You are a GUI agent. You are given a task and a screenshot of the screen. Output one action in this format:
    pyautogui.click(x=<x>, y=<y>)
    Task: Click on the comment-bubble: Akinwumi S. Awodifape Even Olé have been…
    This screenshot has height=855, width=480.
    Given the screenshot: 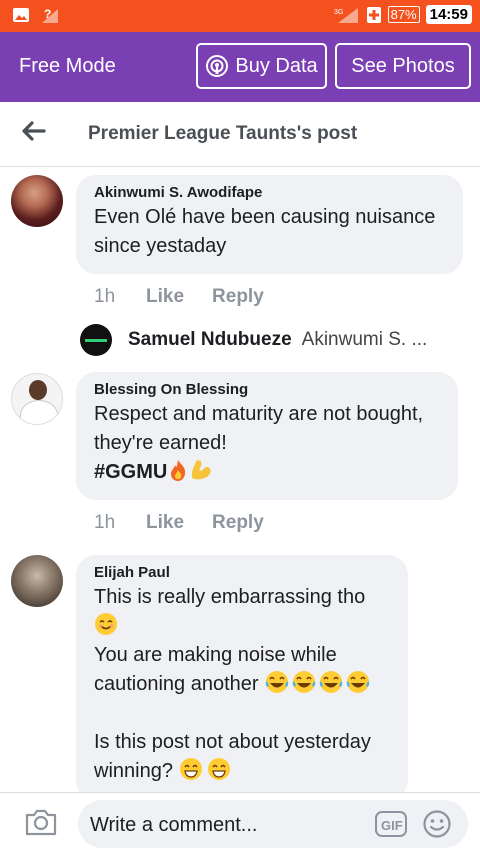 What is the action you would take?
    pyautogui.click(x=269, y=224)
    